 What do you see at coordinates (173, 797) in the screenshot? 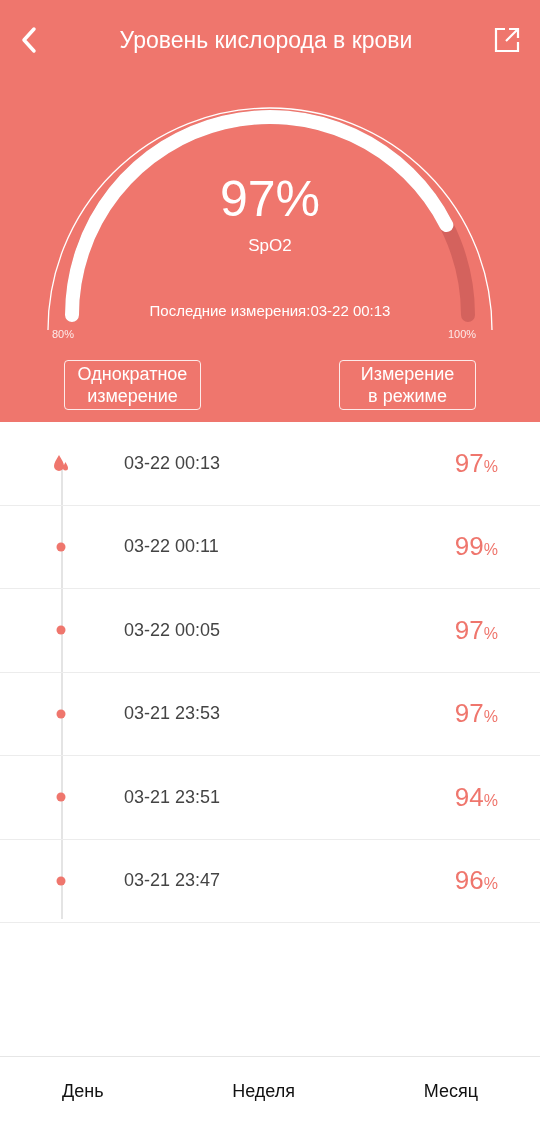
I see `record-time: 03-21 23:51` at bounding box center [173, 797].